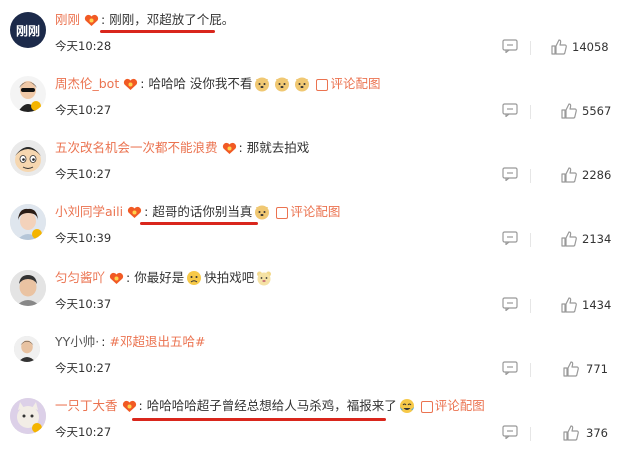  What do you see at coordinates (320, 34) in the screenshot?
I see `comment-row: 刚刚 刚刚 : 刚刚，邓超放了个屁。 今天10:28 14058` at bounding box center [320, 34].